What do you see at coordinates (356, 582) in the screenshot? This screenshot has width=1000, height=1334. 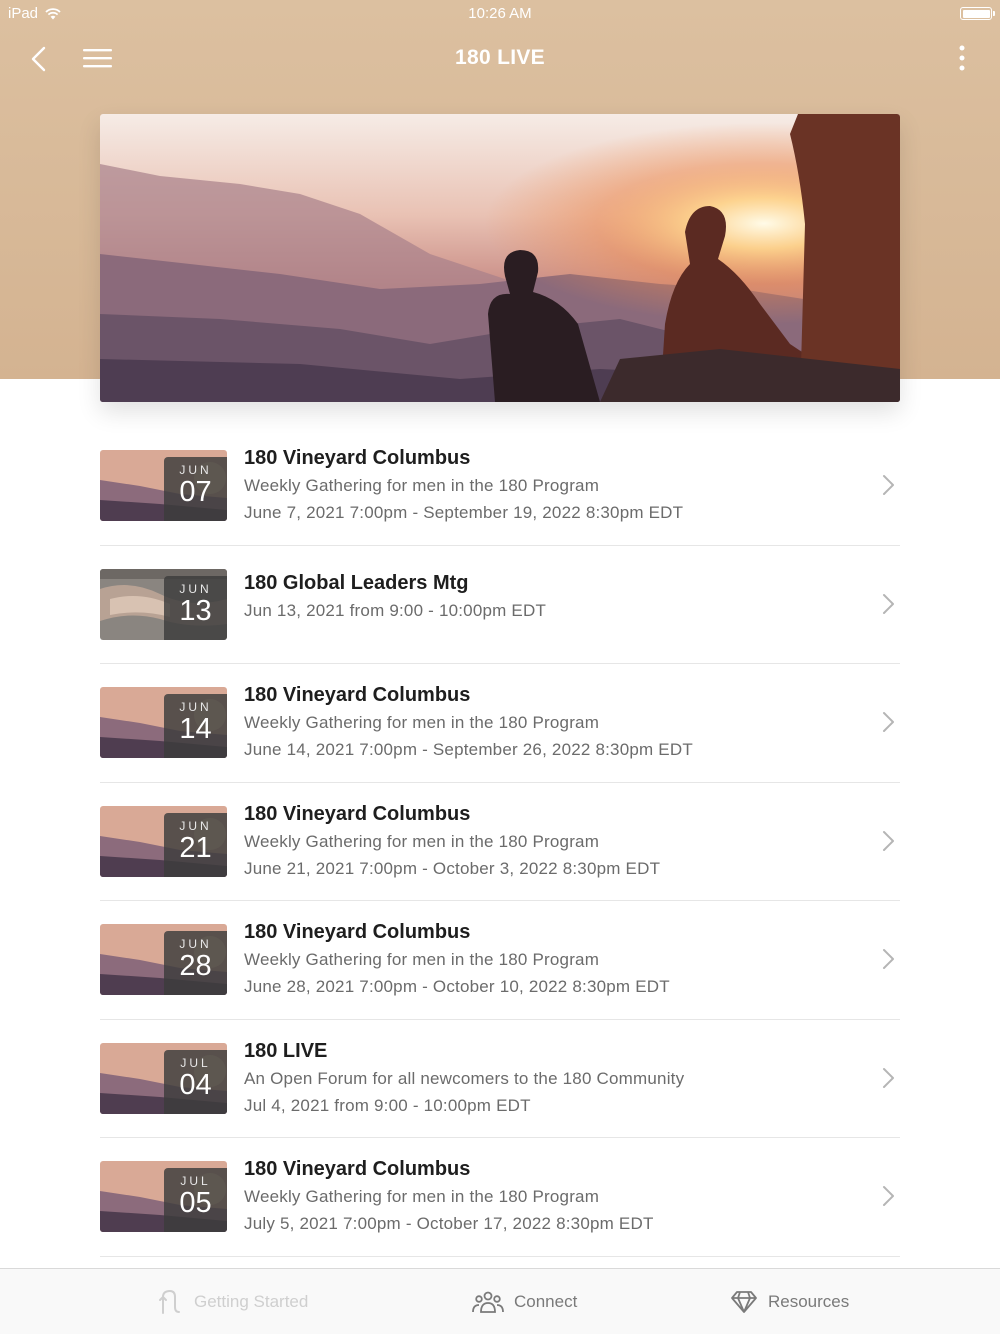 I see `event-title: 180 Global Leaders Mtg` at bounding box center [356, 582].